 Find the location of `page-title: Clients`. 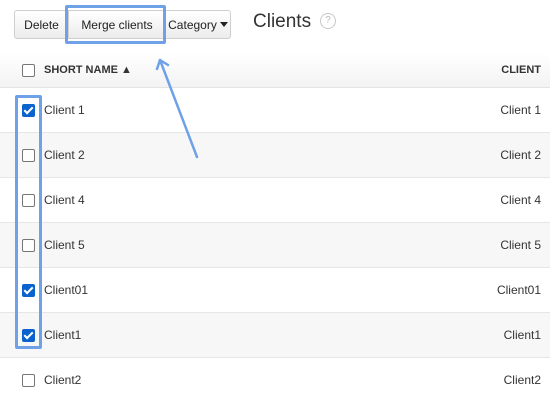

page-title: Clients is located at coordinates (282, 21).